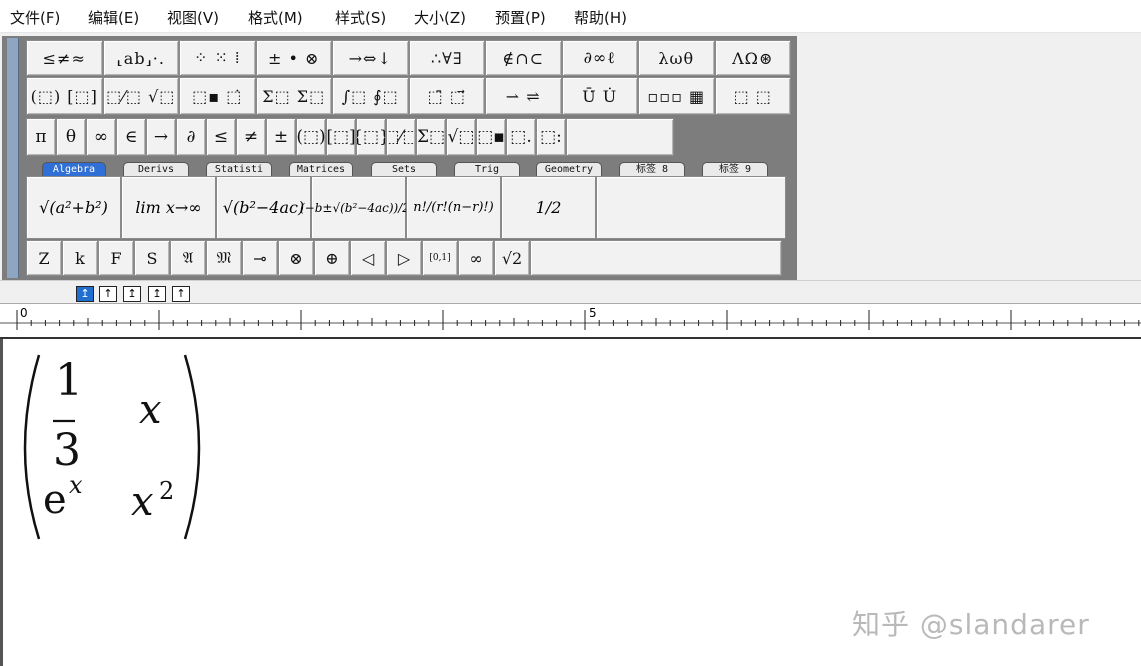 The width and height of the screenshot is (1141, 666). What do you see at coordinates (181, 294) in the screenshot?
I see `size-sub-symbol-button: ↑` at bounding box center [181, 294].